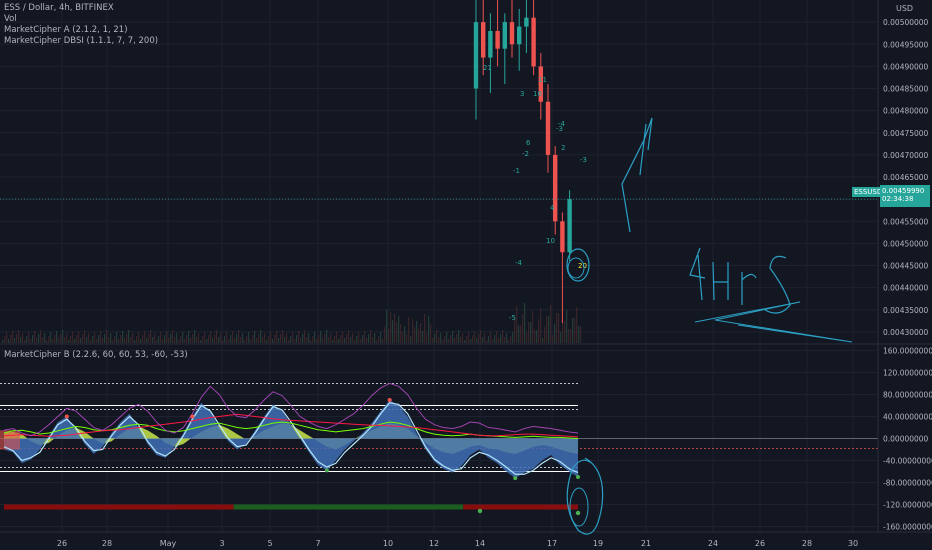 This screenshot has height=550, width=932. I want to click on osc-marker-dot, so click(389, 400).